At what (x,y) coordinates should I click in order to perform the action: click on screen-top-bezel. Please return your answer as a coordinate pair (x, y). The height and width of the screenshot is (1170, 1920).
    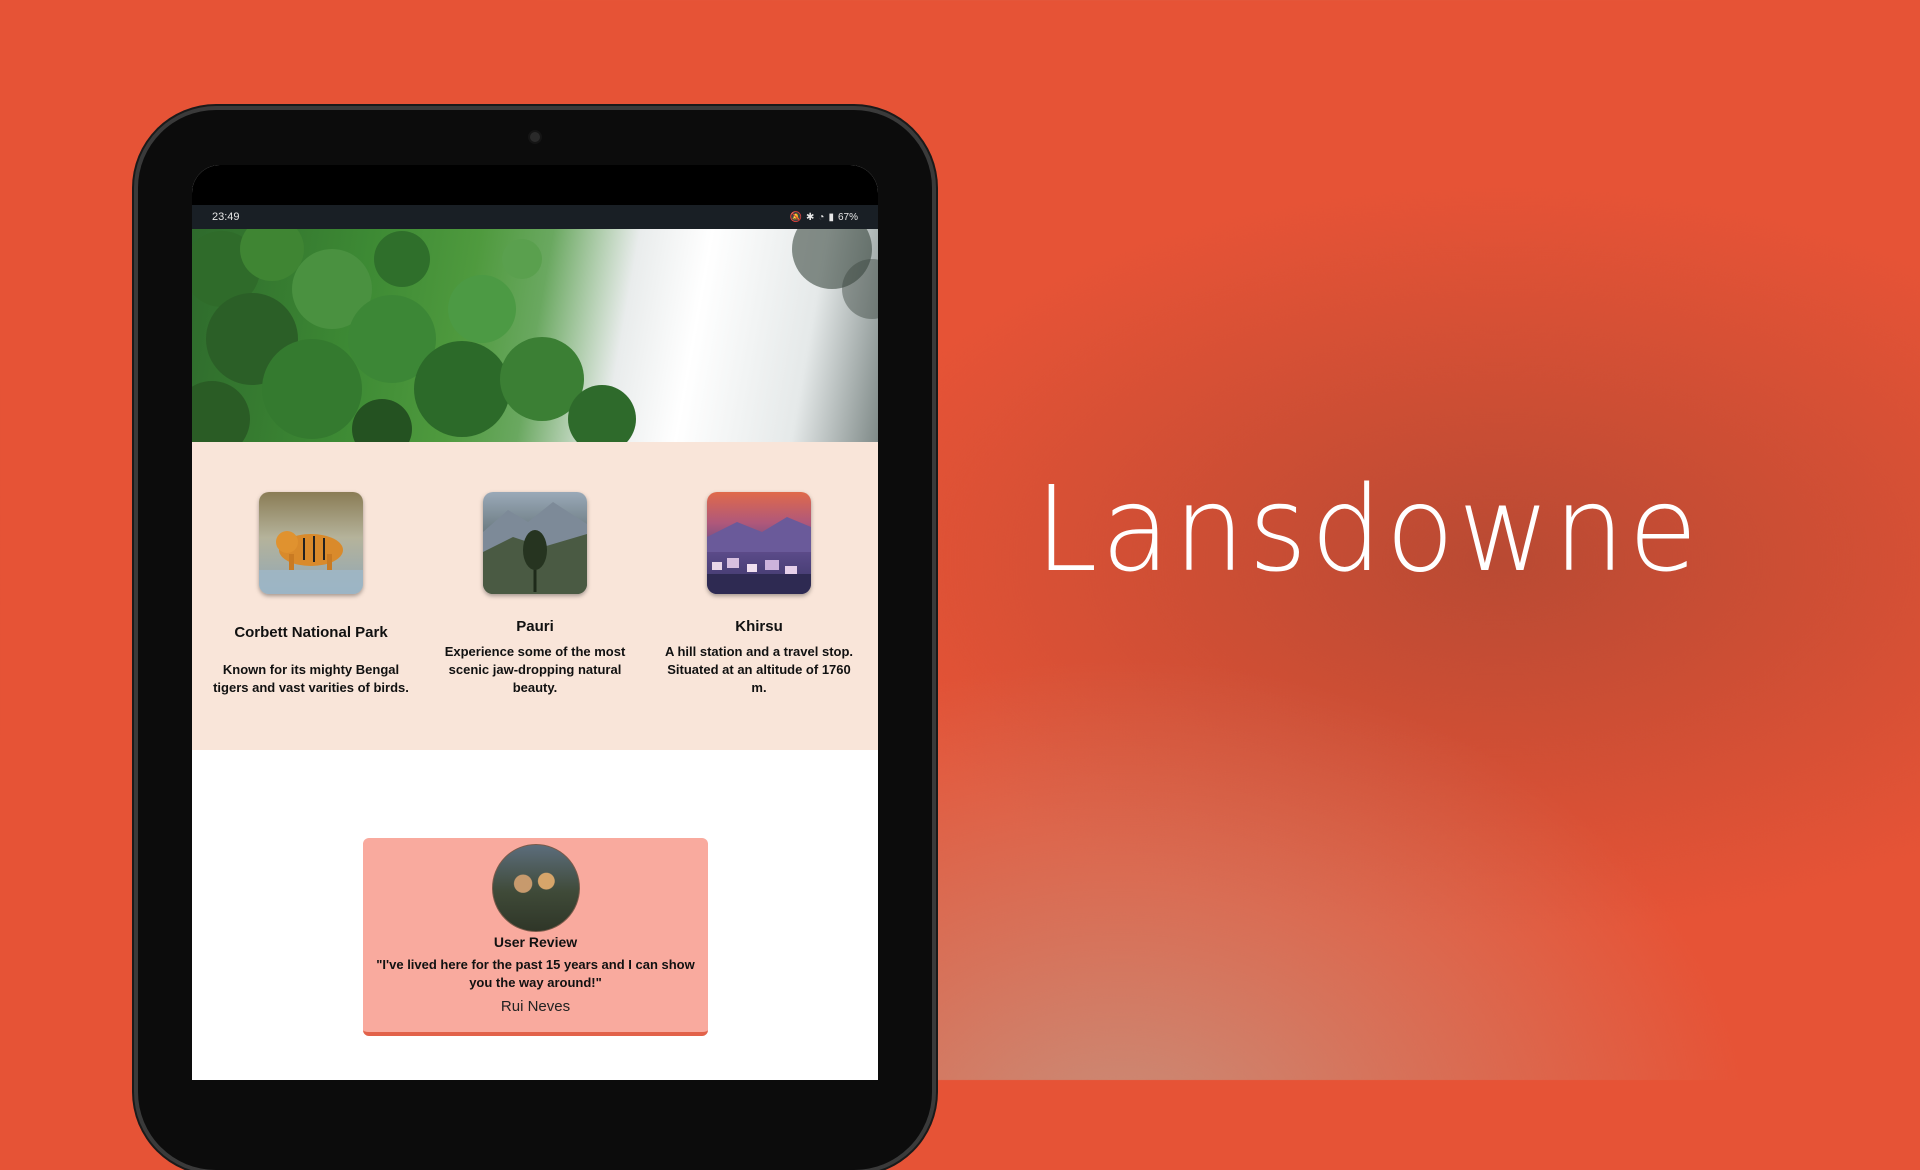
    Looking at the image, I should click on (535, 185).